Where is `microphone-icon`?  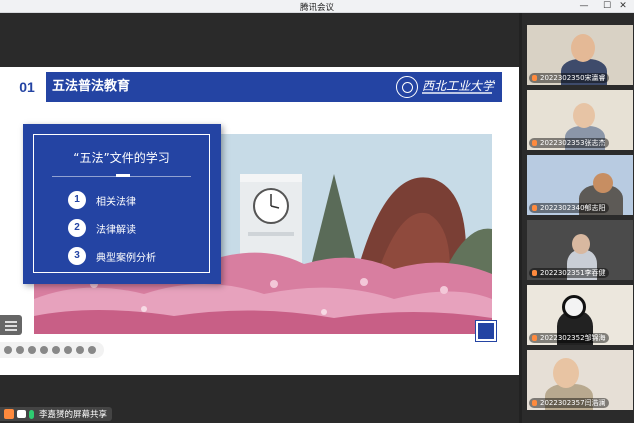 microphone-icon is located at coordinates (31, 414).